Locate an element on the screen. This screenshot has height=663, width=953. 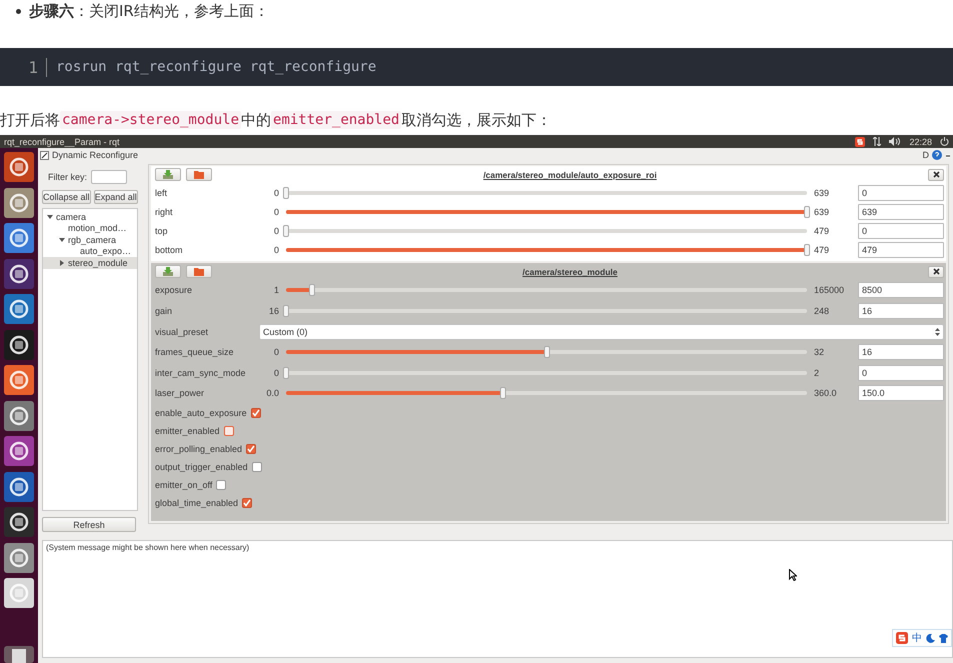
param-label: right is located at coordinates (164, 211).